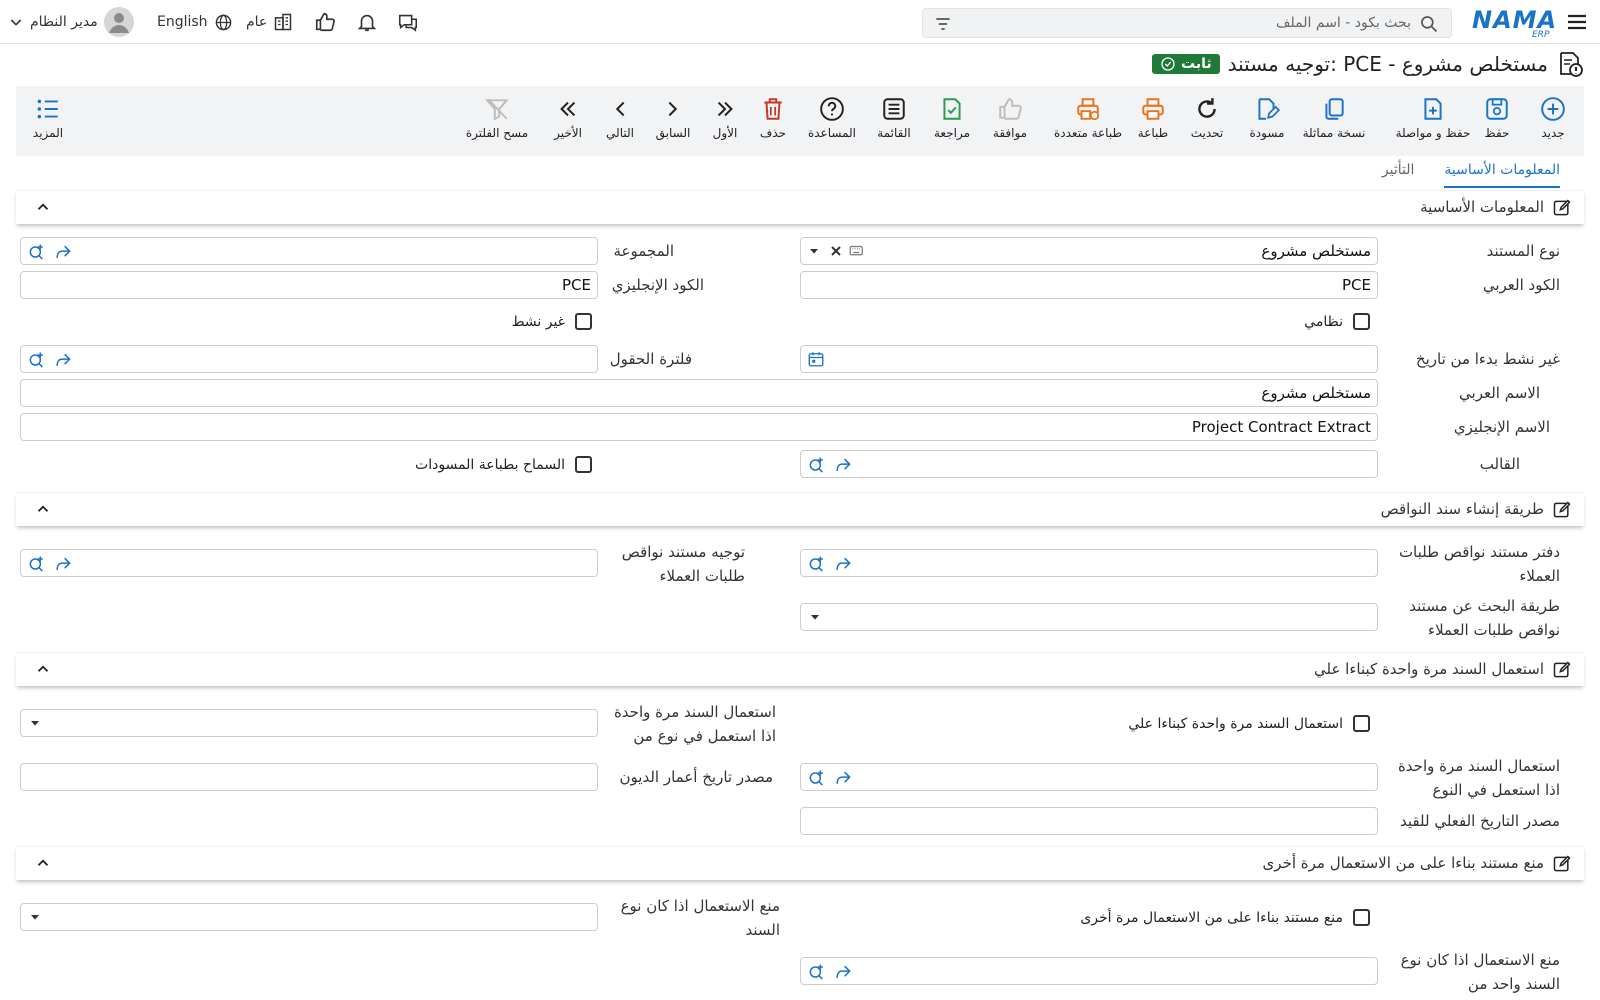 The image size is (1600, 1000). I want to click on inactive-checkbox: غير نشط, so click(552, 321).